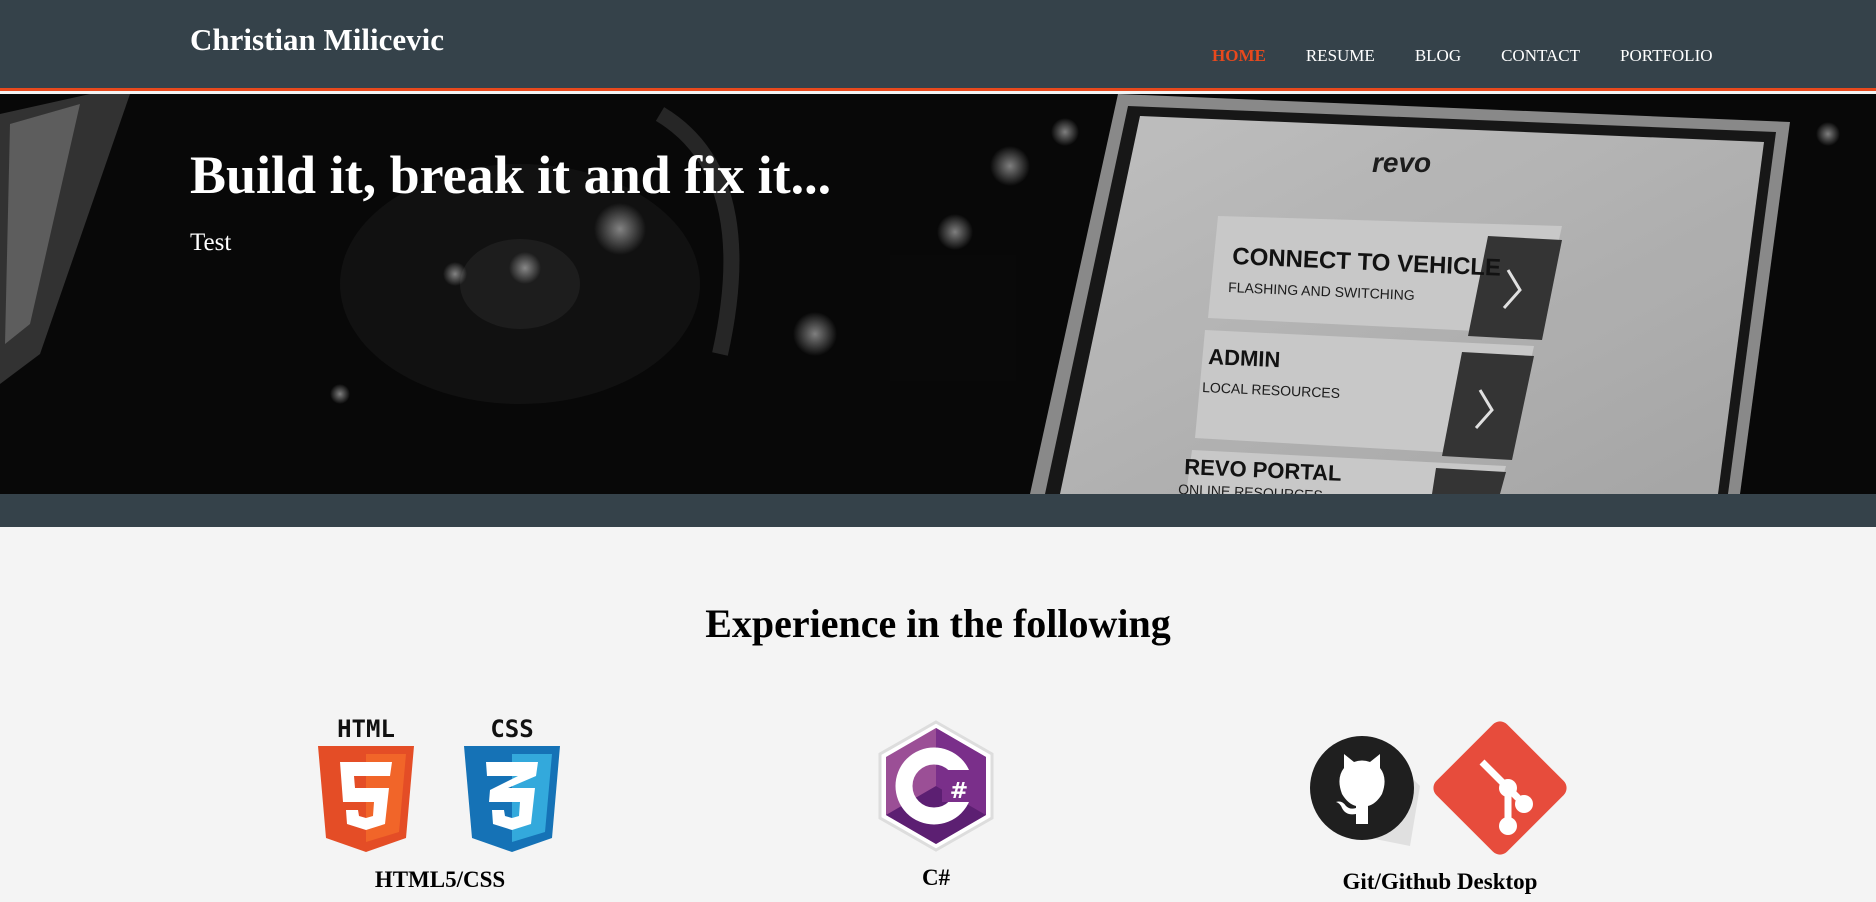 The height and width of the screenshot is (902, 1876). Describe the element at coordinates (936, 786) in the screenshot. I see `csharp-icon: #` at that location.